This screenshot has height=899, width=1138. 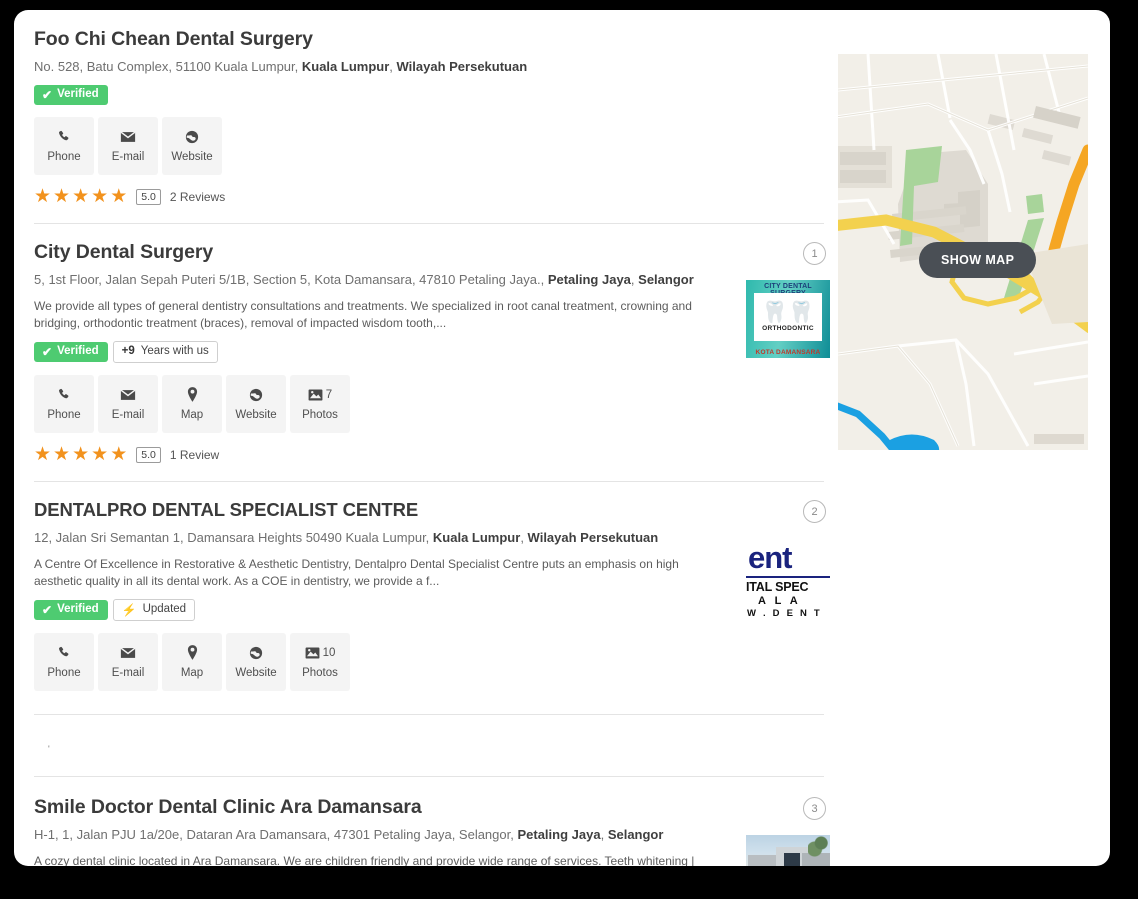 What do you see at coordinates (814, 511) in the screenshot?
I see `rank-badge: 2` at bounding box center [814, 511].